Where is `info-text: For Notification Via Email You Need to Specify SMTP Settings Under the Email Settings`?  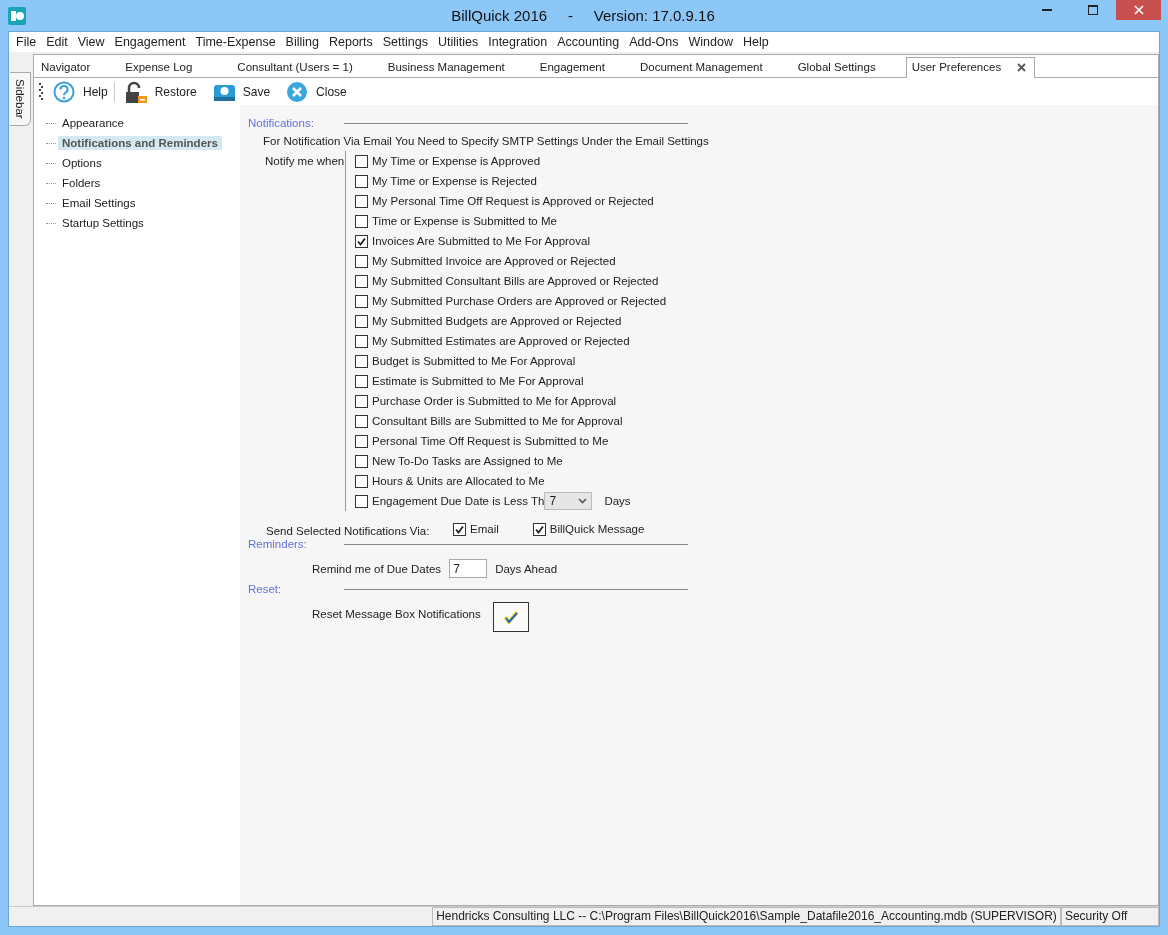 info-text: For Notification Via Email You Need to Specify SMTP Settings Under the Email Settings is located at coordinates (486, 141).